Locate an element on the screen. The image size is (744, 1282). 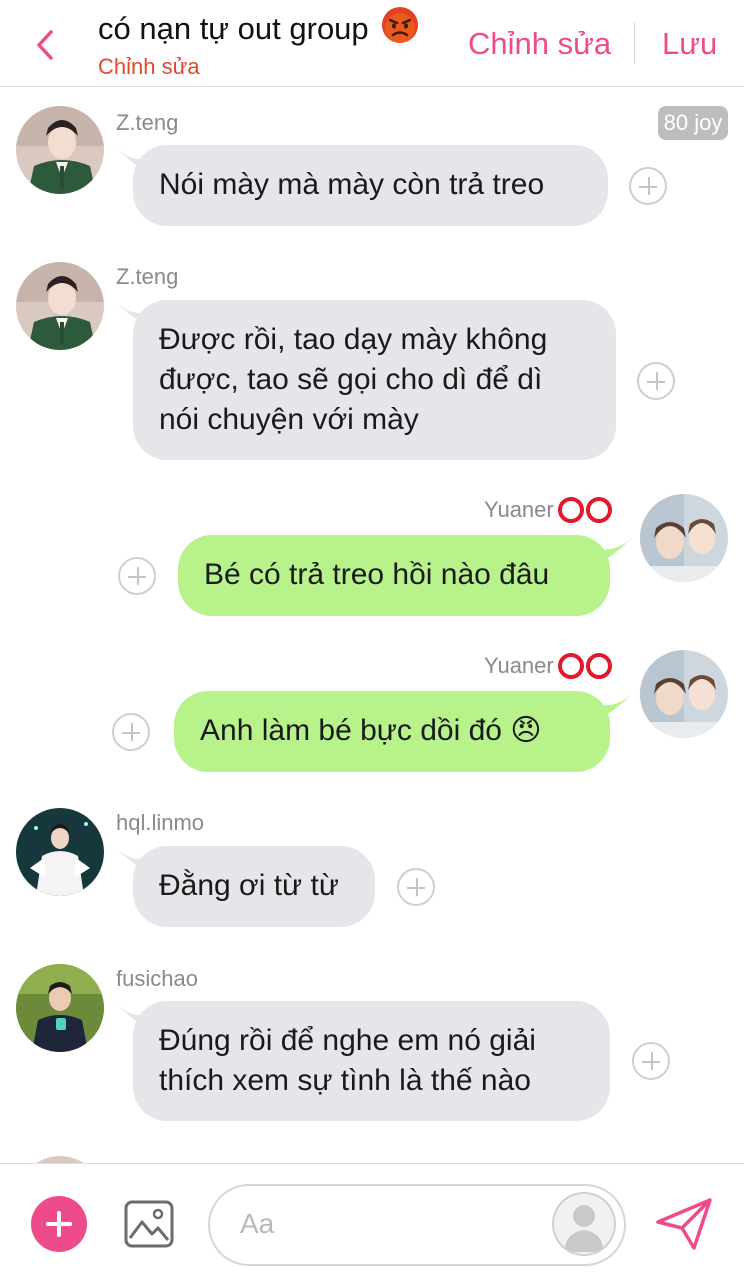
header-divider is located at coordinates (634, 43).